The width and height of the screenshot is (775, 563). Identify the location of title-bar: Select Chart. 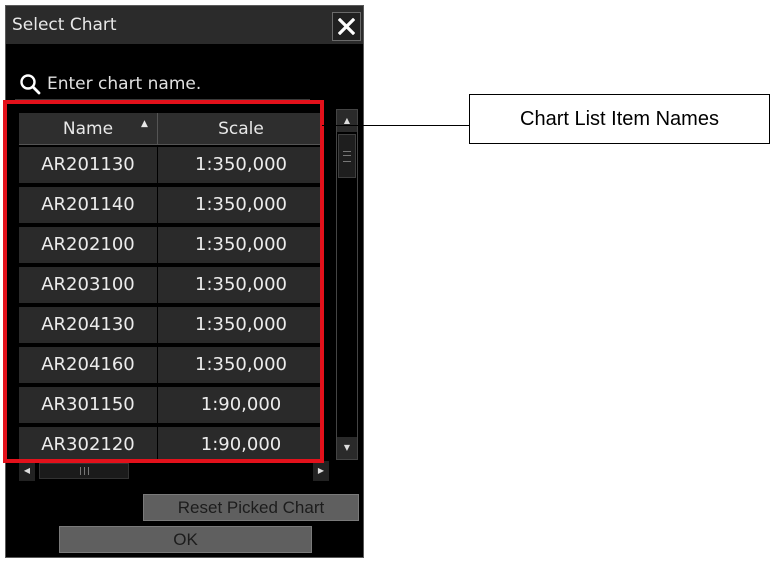
(184, 25).